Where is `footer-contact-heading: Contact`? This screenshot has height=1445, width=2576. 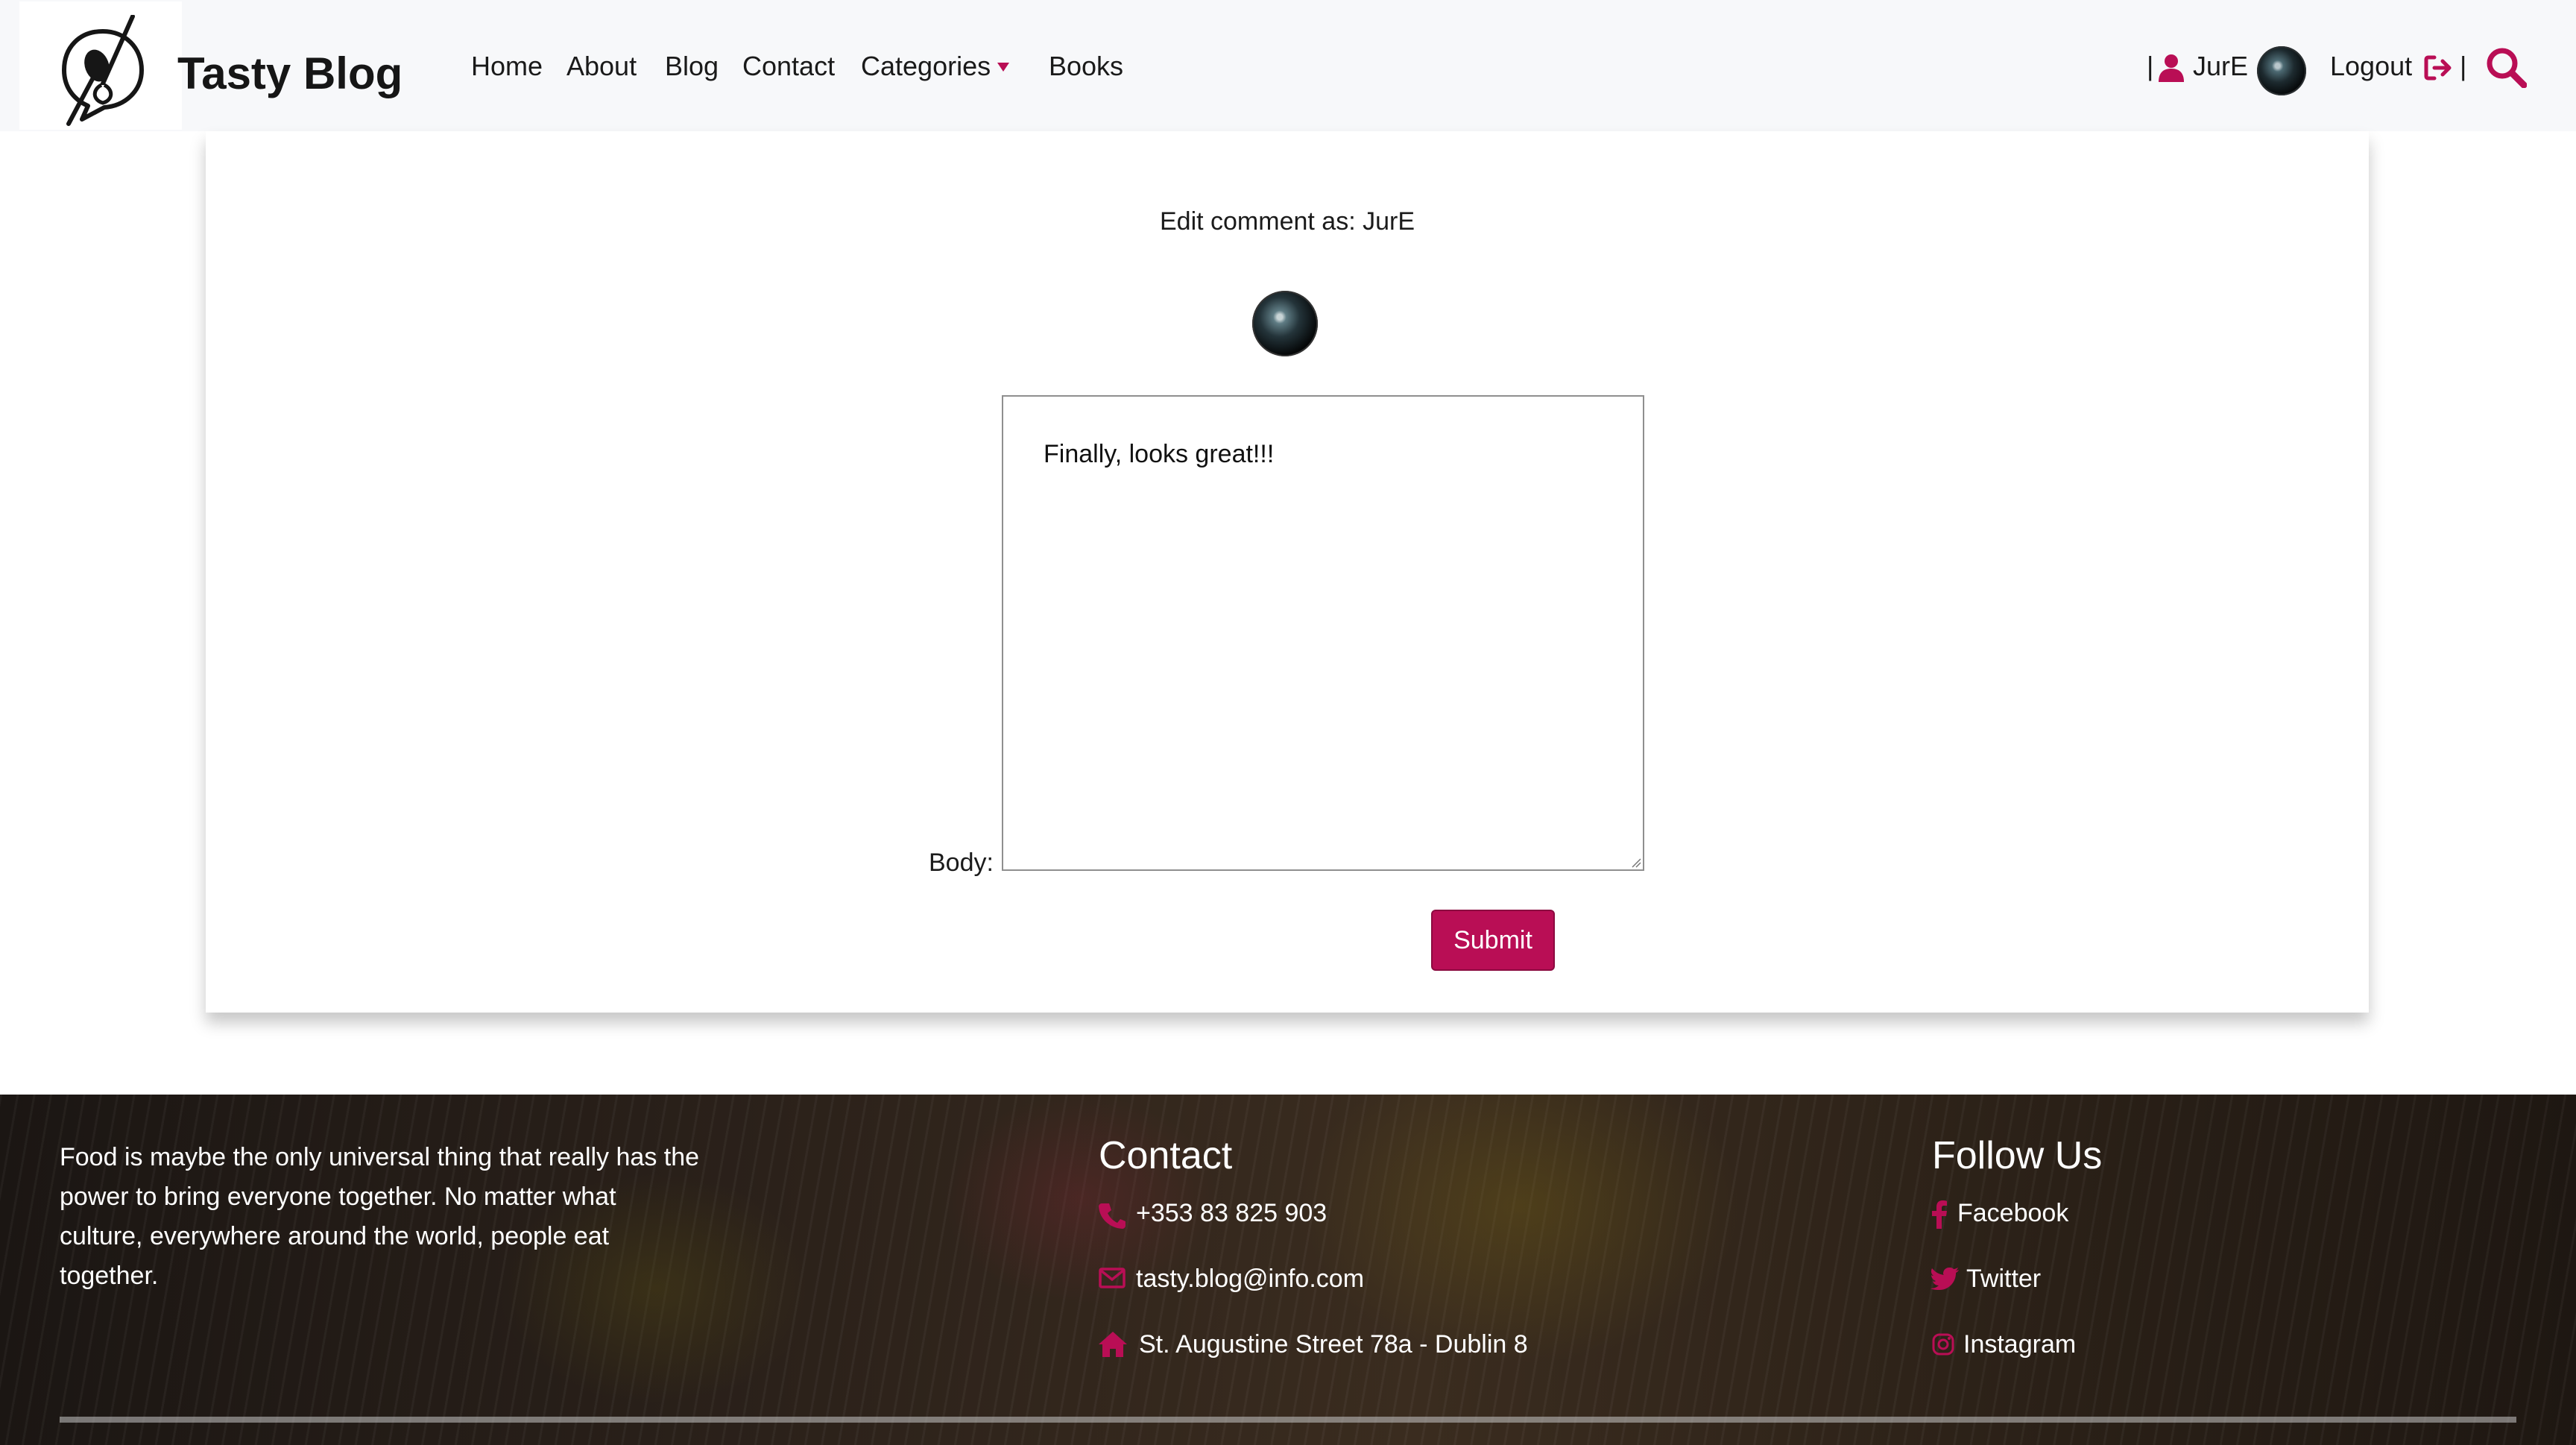
footer-contact-heading: Contact is located at coordinates (1166, 1155).